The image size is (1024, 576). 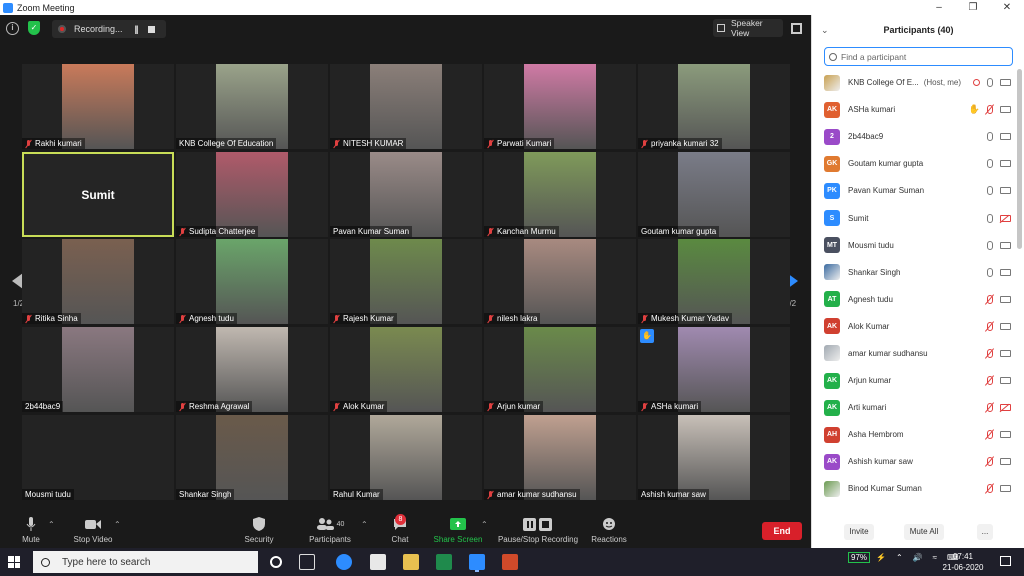 I want to click on collapse-panel-chevron-icon: ⌄, so click(x=825, y=30).